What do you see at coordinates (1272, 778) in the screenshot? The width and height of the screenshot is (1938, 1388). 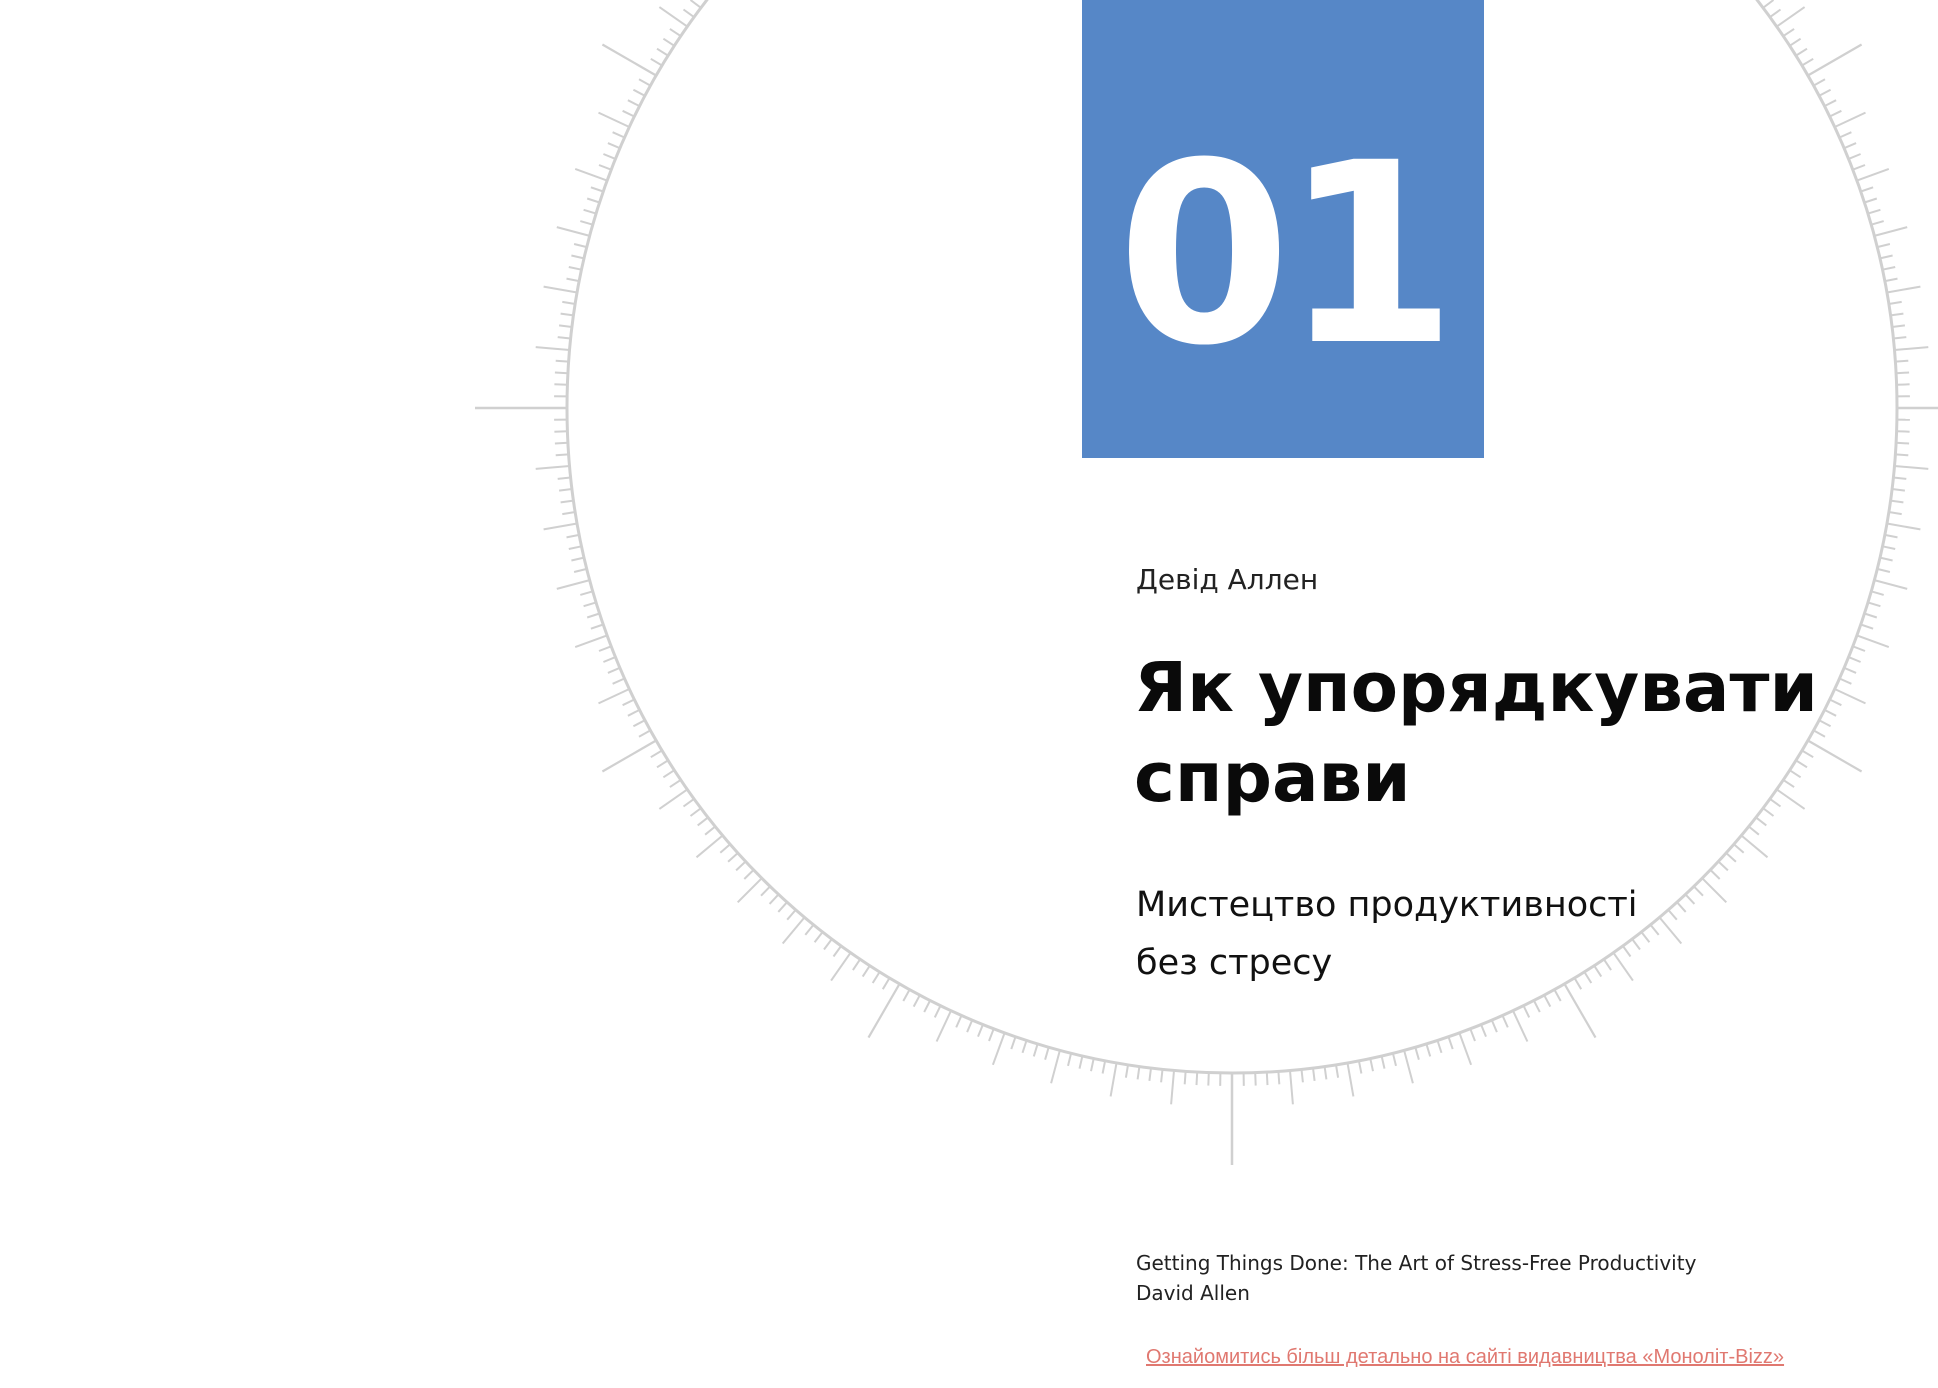 I see `book-title-line: справи` at bounding box center [1272, 778].